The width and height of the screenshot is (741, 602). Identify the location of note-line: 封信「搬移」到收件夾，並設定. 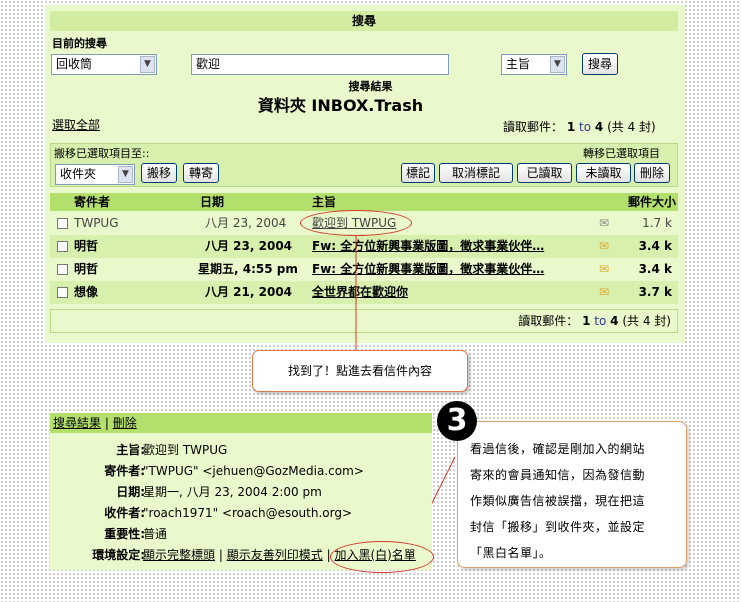
(558, 527).